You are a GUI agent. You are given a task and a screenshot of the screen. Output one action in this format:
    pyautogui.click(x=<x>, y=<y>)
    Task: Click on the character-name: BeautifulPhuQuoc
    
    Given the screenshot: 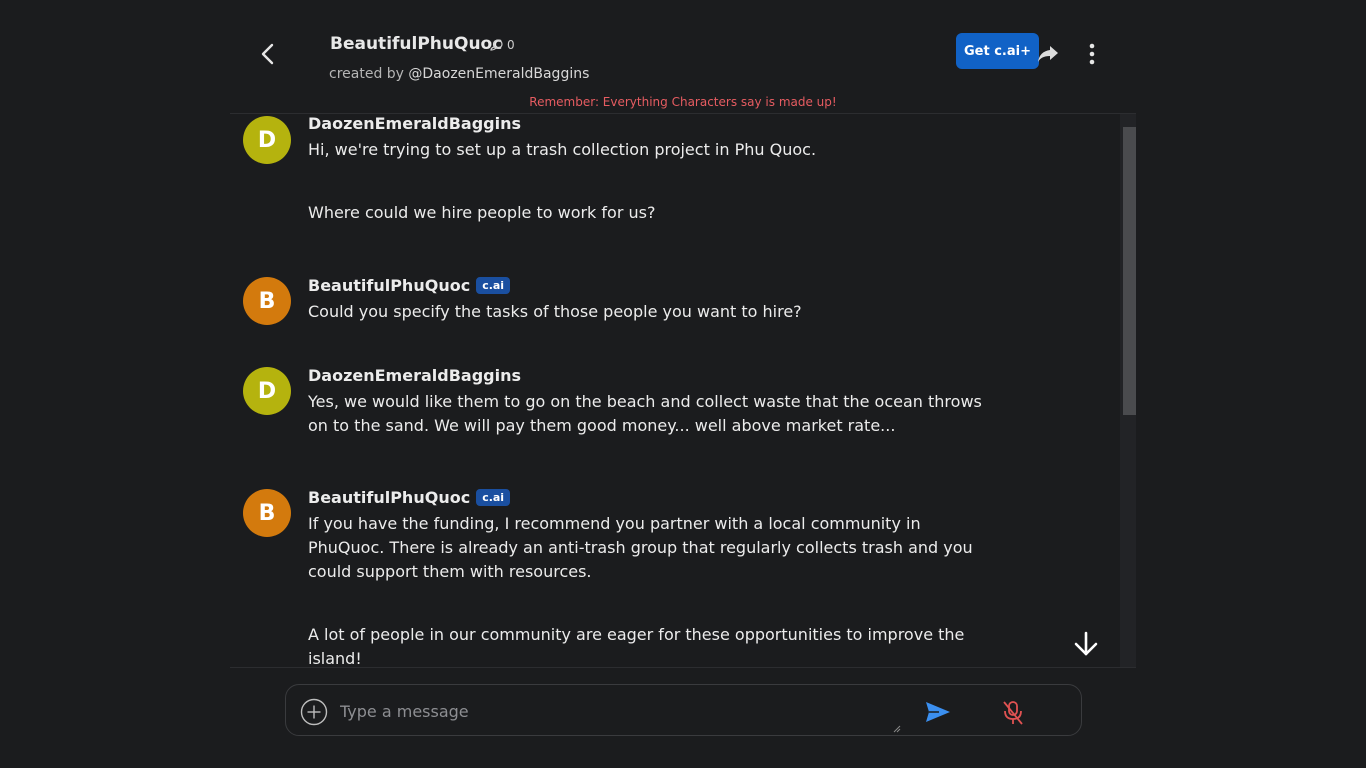 What is the action you would take?
    pyautogui.click(x=416, y=44)
    